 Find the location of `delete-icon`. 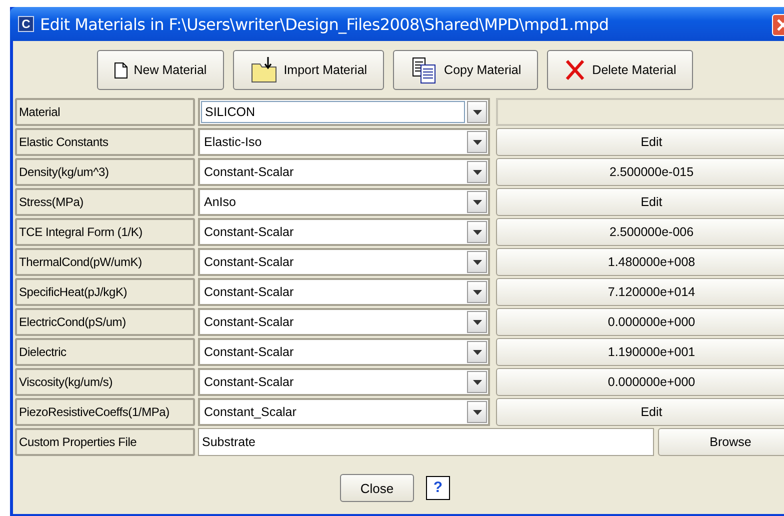

delete-icon is located at coordinates (575, 70).